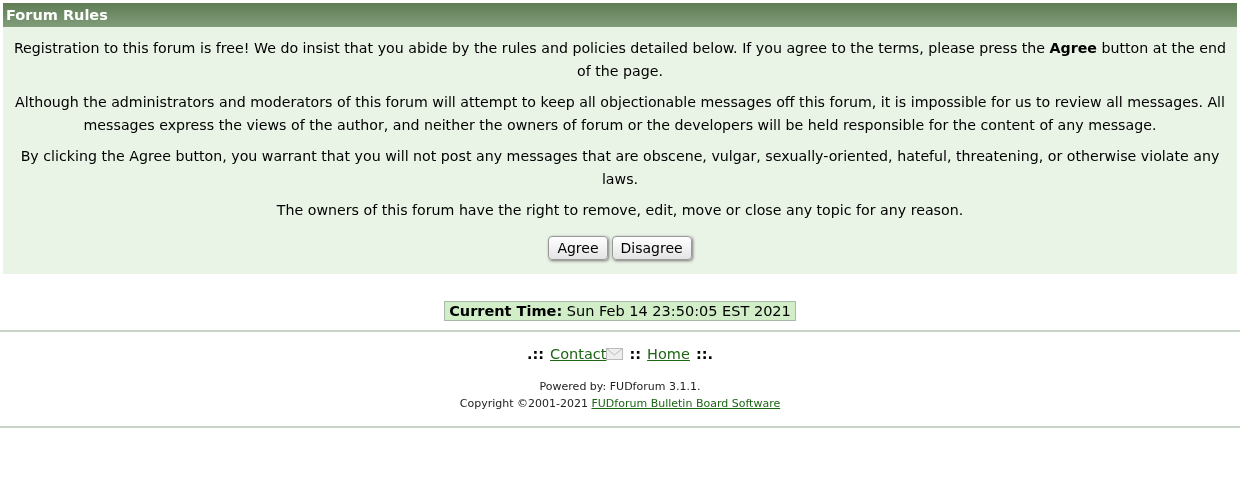 The image size is (1240, 479). I want to click on rules-paragraph: By clicking the Agree button, you warrant that you will not post any messages that are obscene, vulgar, sexually-oriented, hateful, threatening, or otherwise violate any laws., so click(620, 168).